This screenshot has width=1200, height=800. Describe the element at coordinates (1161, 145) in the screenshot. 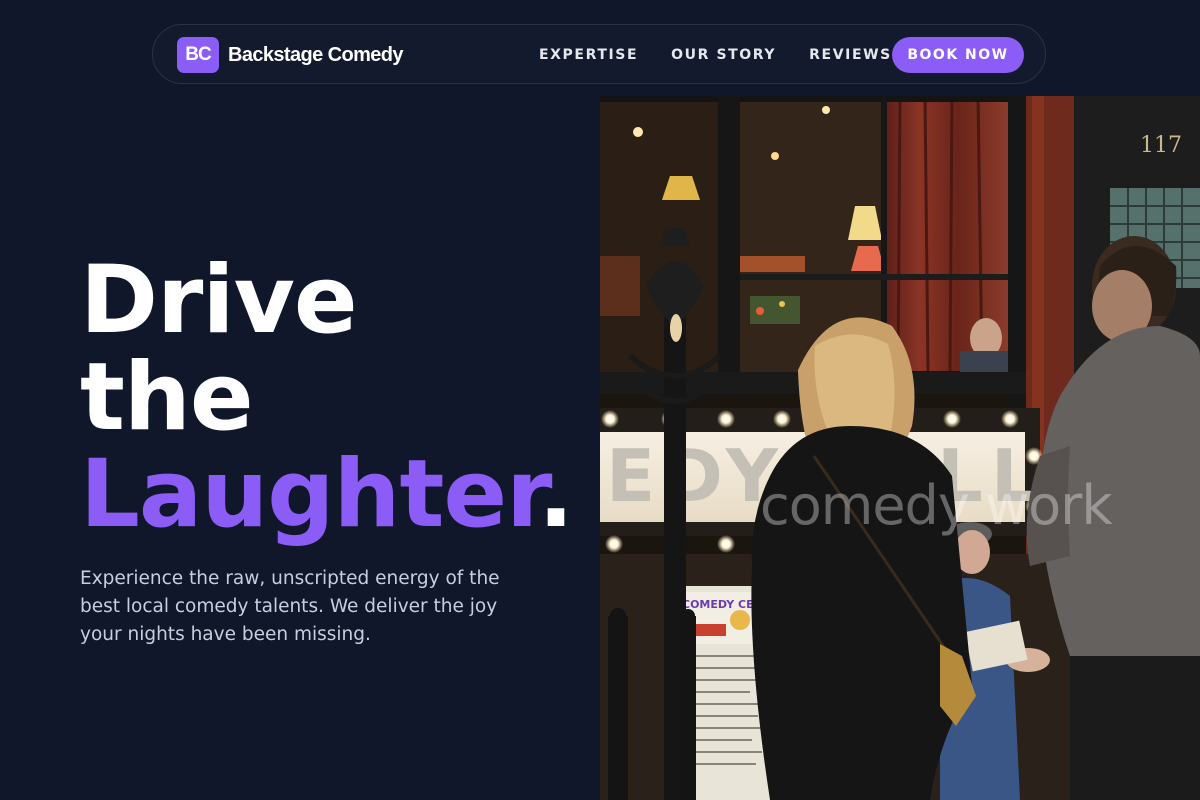

I see `door-number: 117` at that location.